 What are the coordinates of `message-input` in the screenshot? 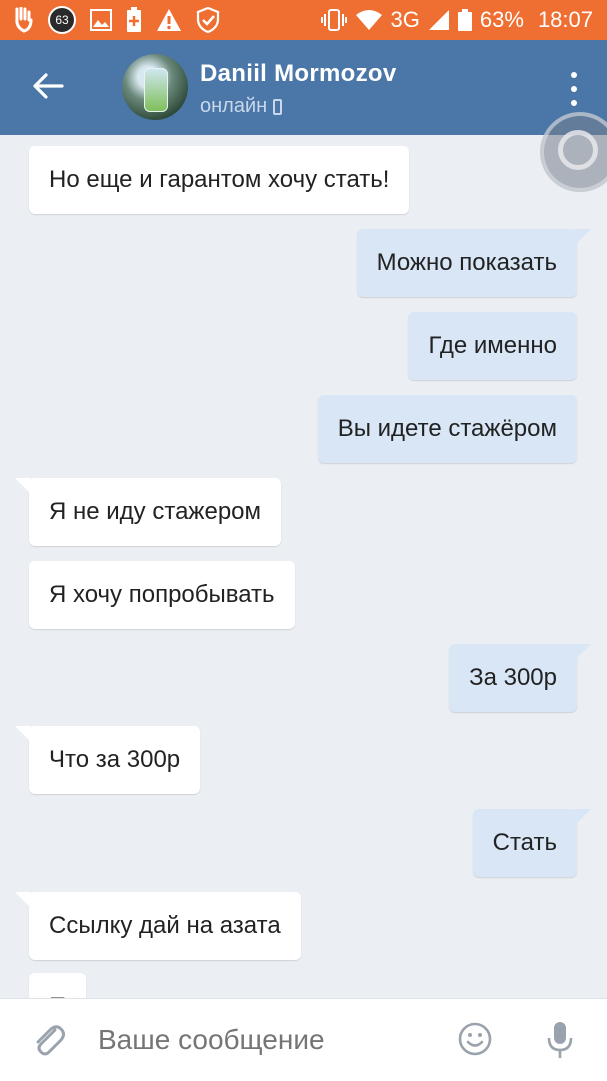 It's located at (268, 1040).